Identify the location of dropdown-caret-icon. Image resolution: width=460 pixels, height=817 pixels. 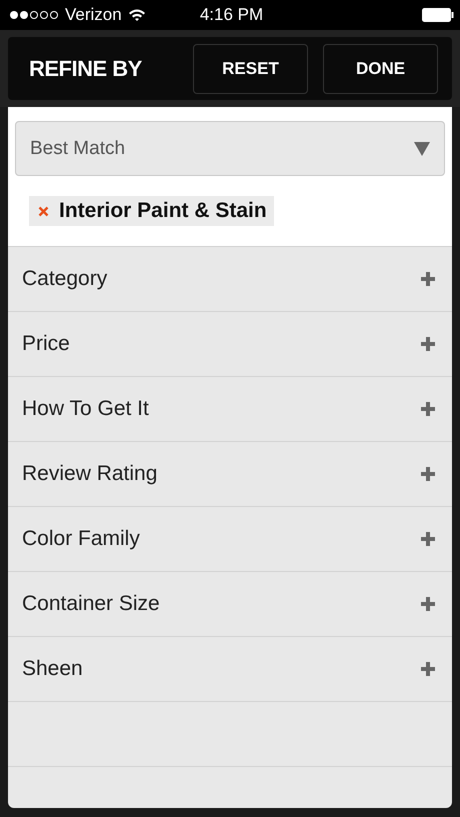
(422, 149).